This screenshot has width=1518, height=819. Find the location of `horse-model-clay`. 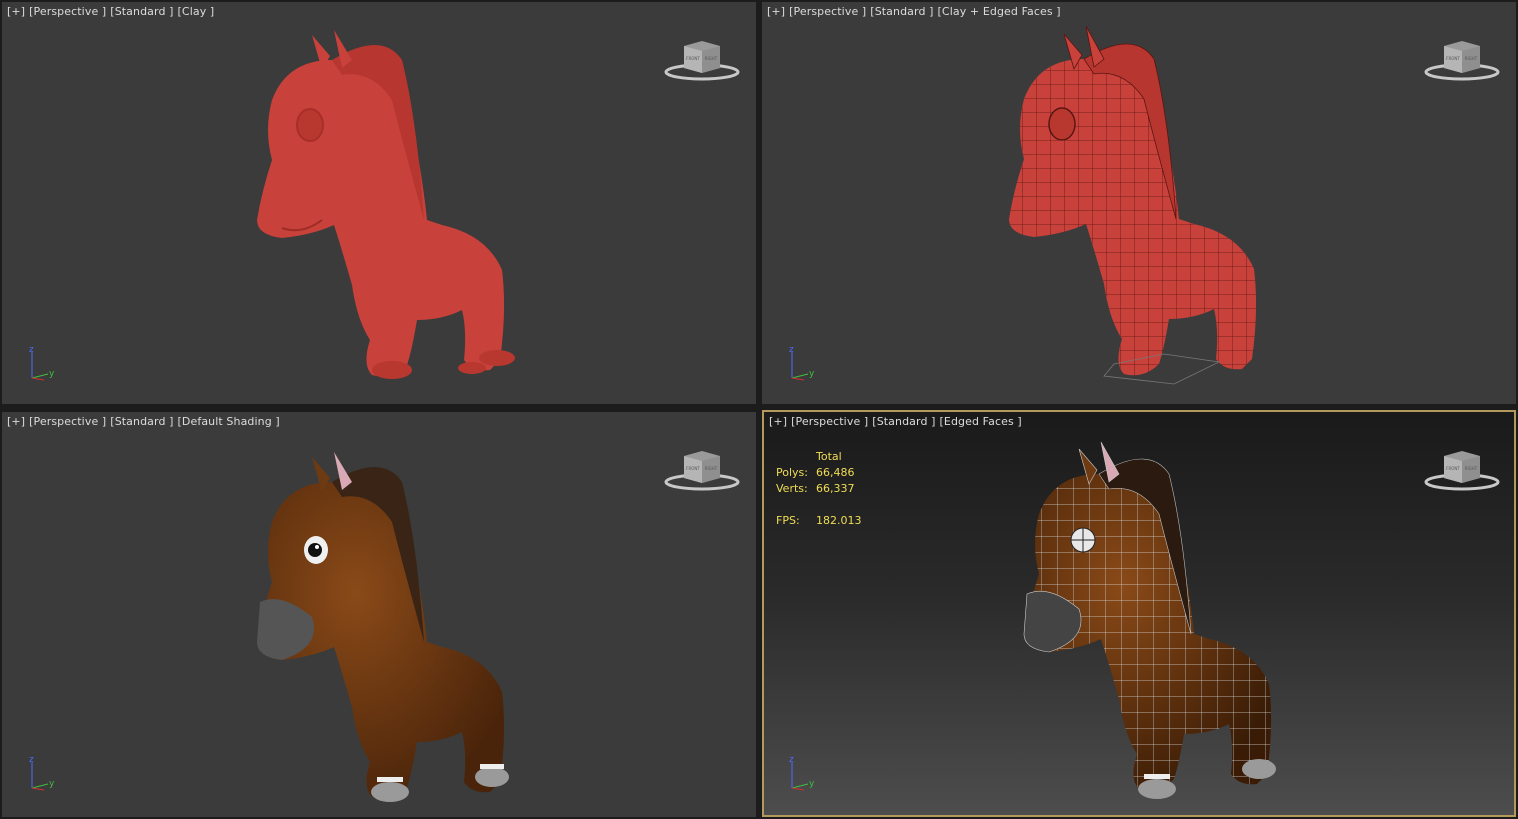

horse-model-clay is located at coordinates (387, 205).